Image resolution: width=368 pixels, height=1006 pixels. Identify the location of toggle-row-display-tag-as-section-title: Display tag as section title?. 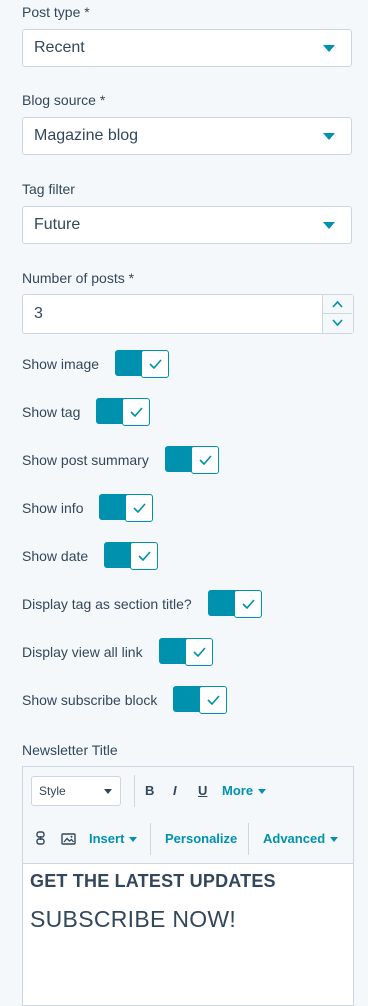
(142, 604).